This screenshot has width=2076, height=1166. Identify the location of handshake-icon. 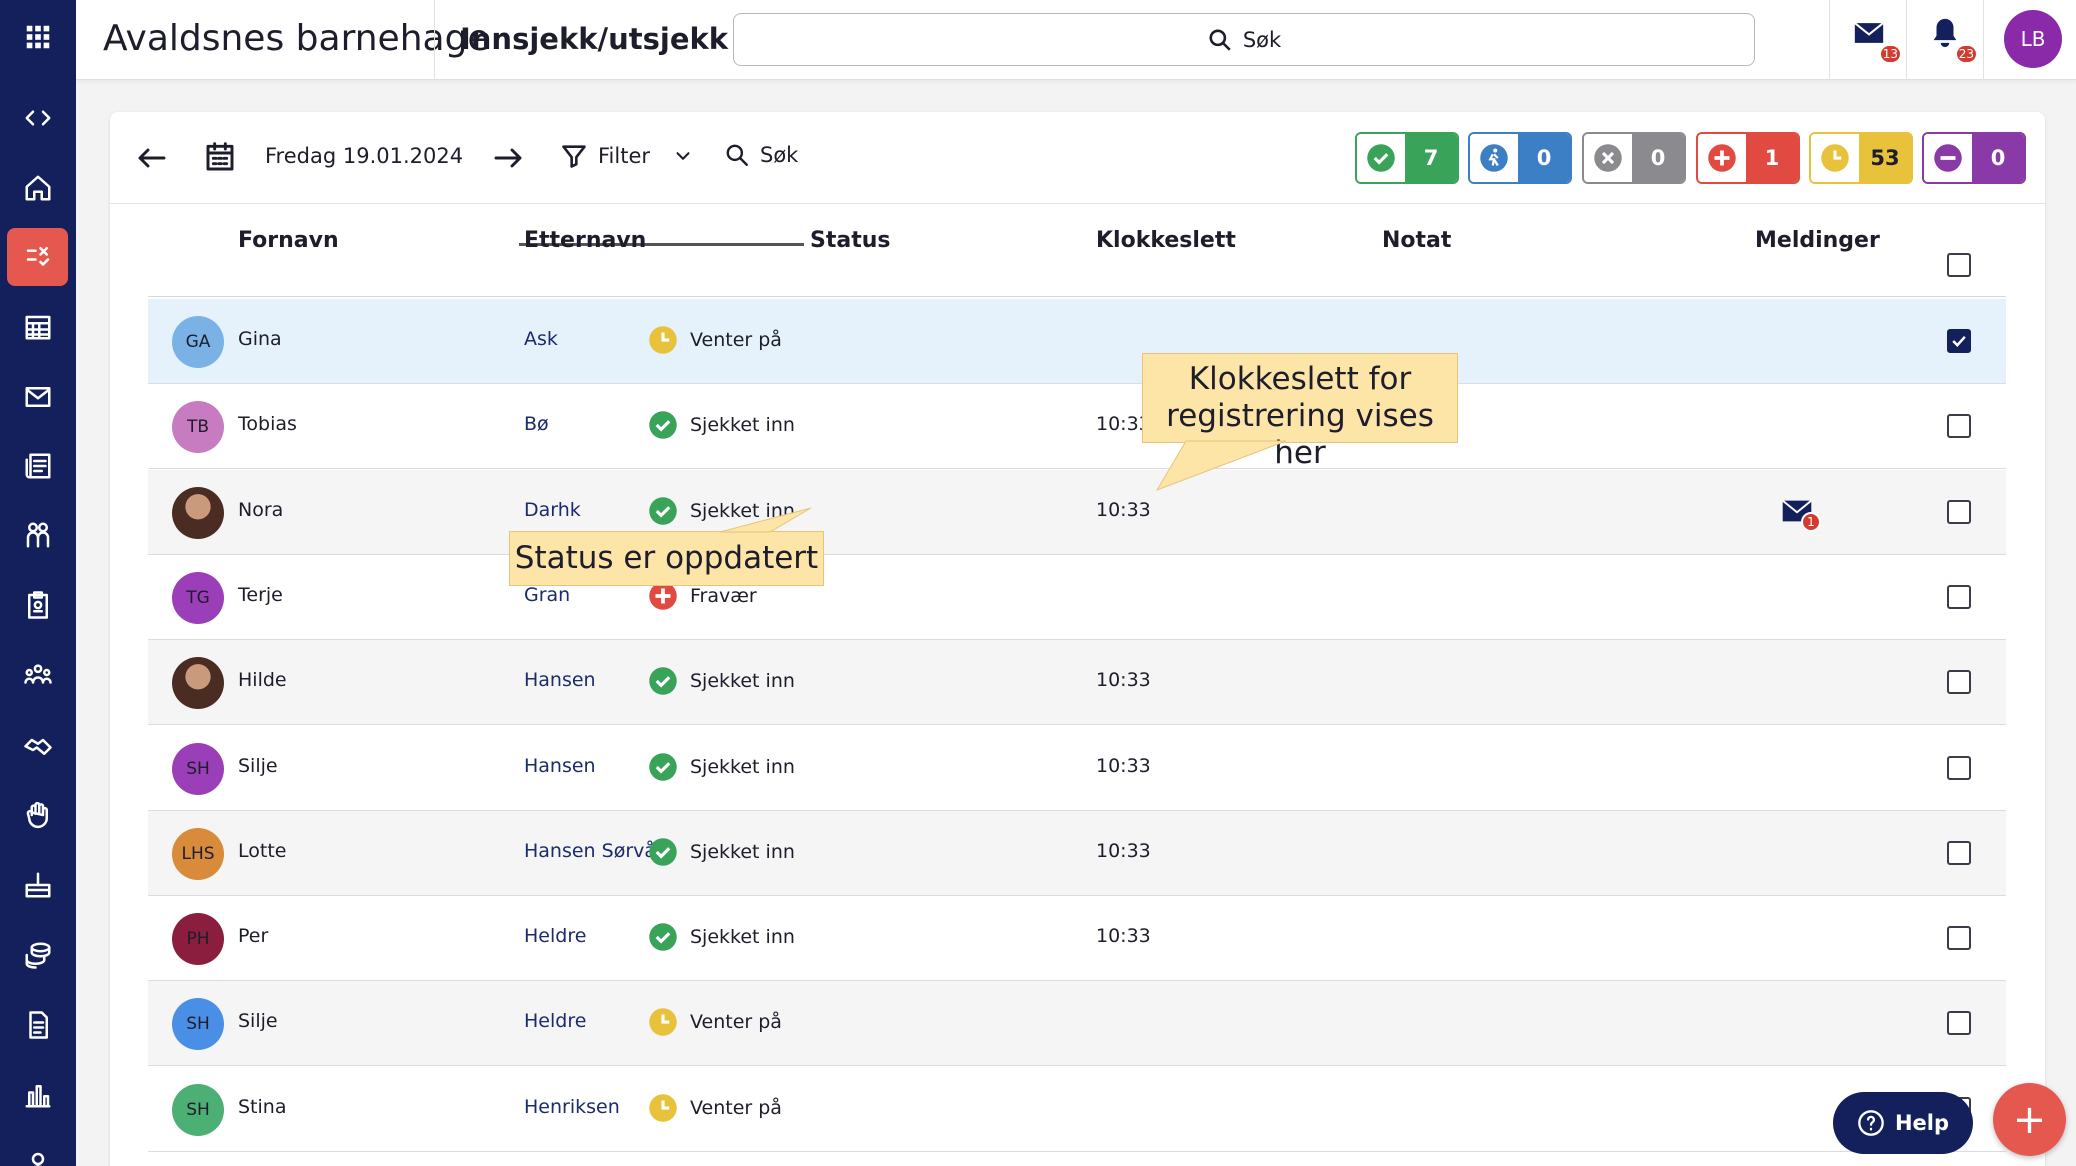
(37, 745).